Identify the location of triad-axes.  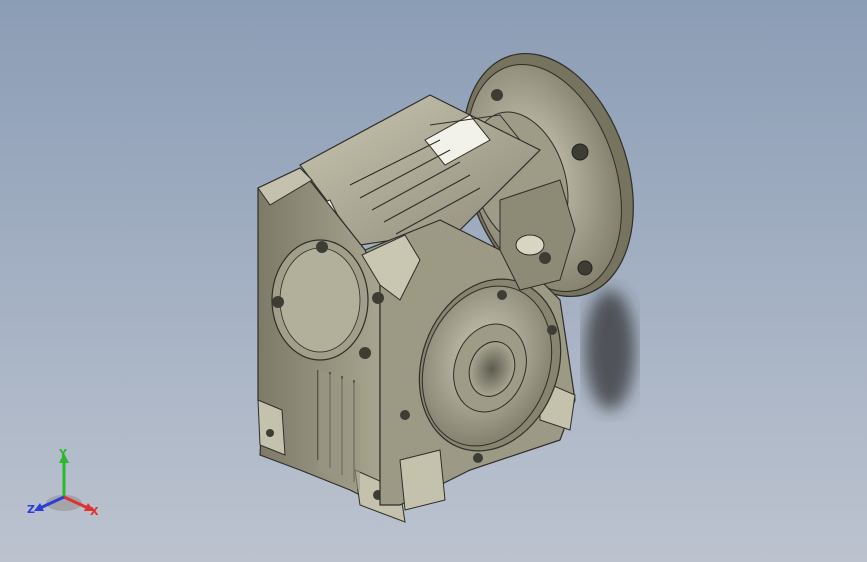
(64, 482).